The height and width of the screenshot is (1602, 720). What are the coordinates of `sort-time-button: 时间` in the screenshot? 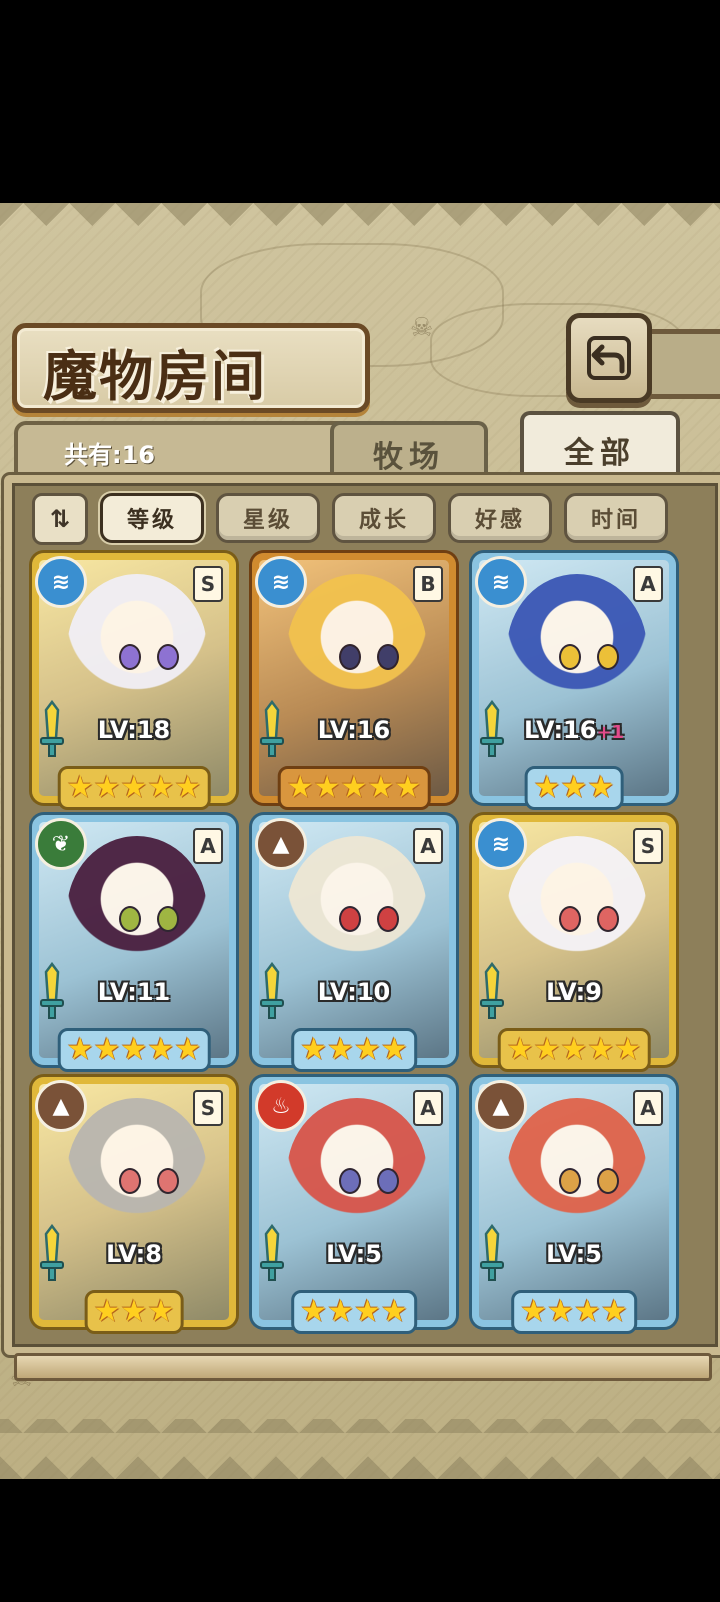 It's located at (616, 518).